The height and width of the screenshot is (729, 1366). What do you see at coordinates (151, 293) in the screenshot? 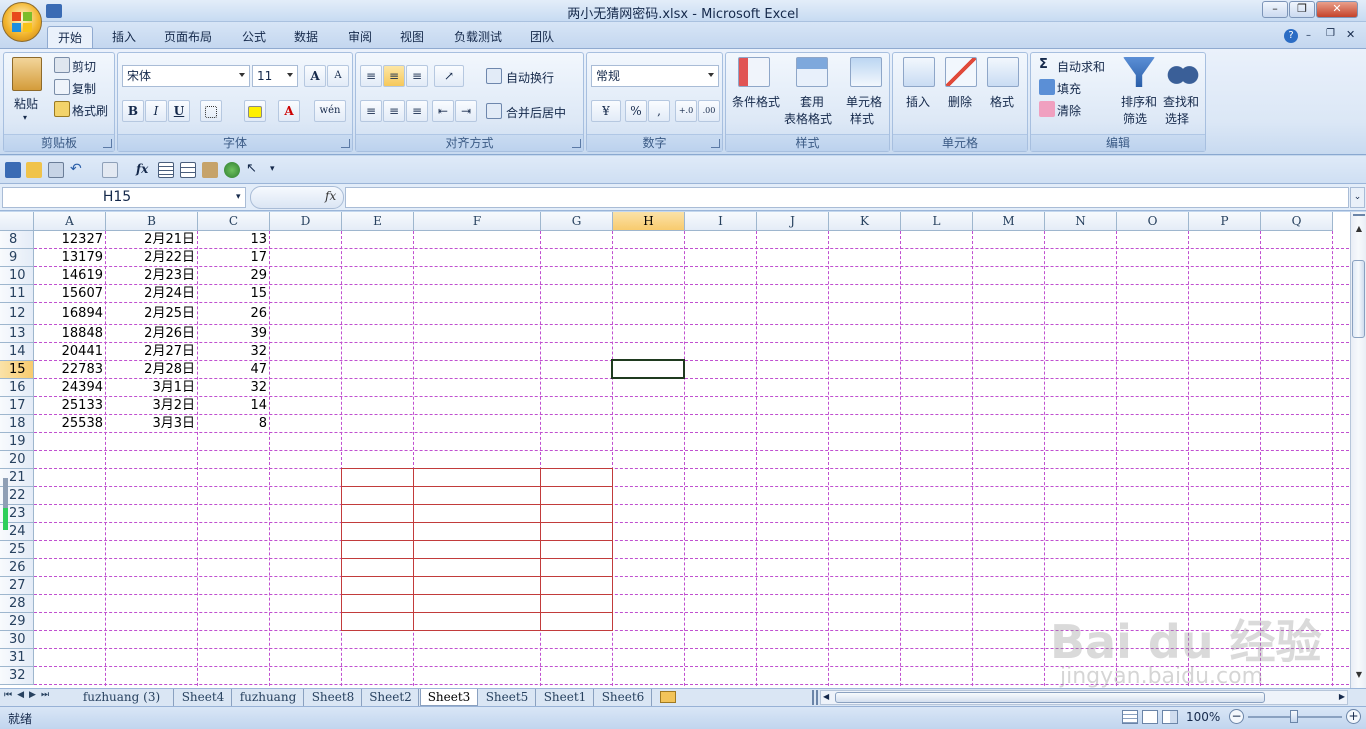
I see `cell-b11: 2月24日` at bounding box center [151, 293].